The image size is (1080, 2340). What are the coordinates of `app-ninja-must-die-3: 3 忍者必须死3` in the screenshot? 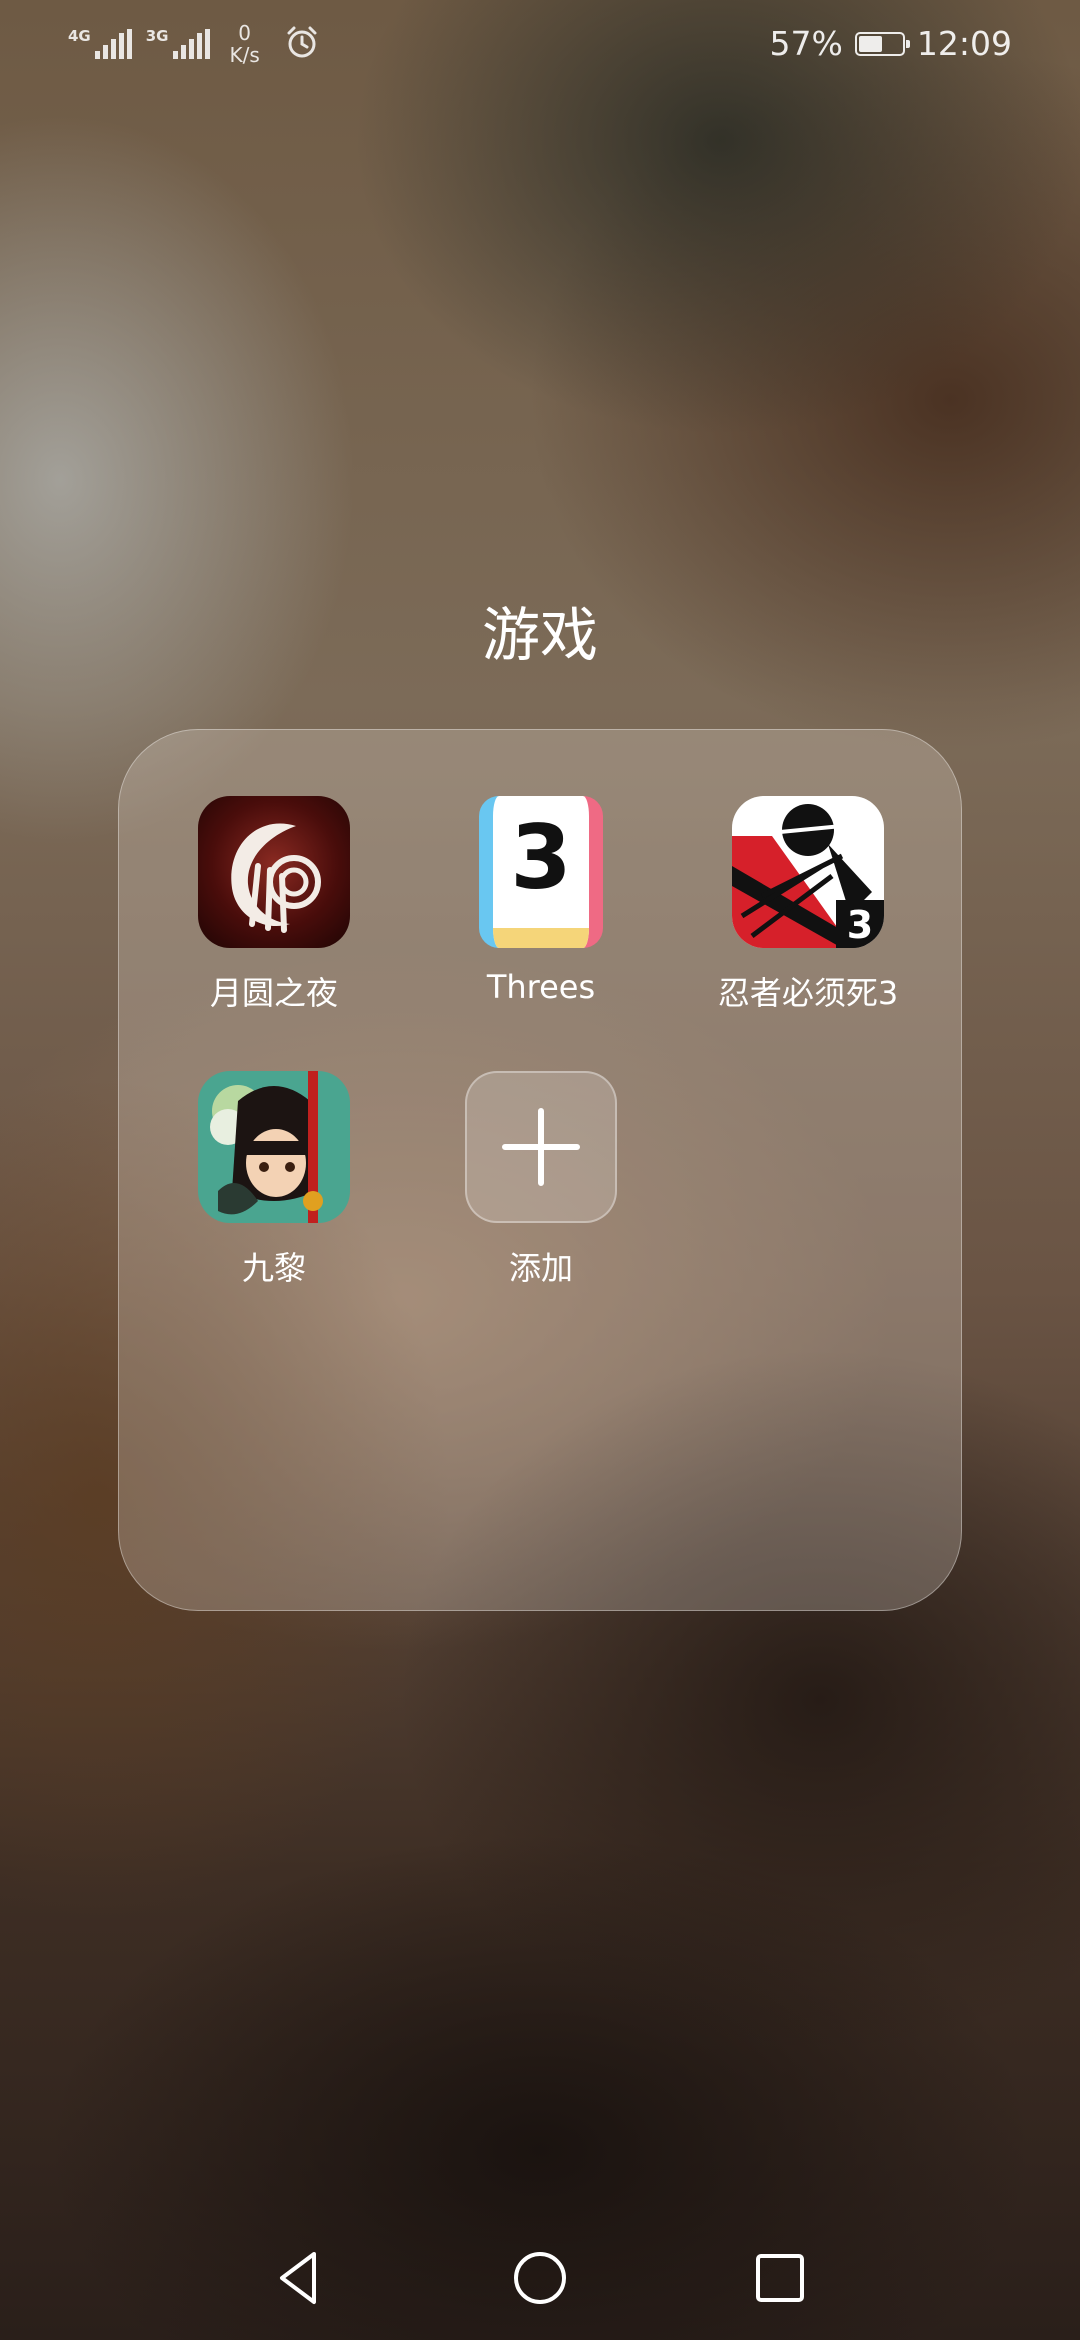 It's located at (808, 905).